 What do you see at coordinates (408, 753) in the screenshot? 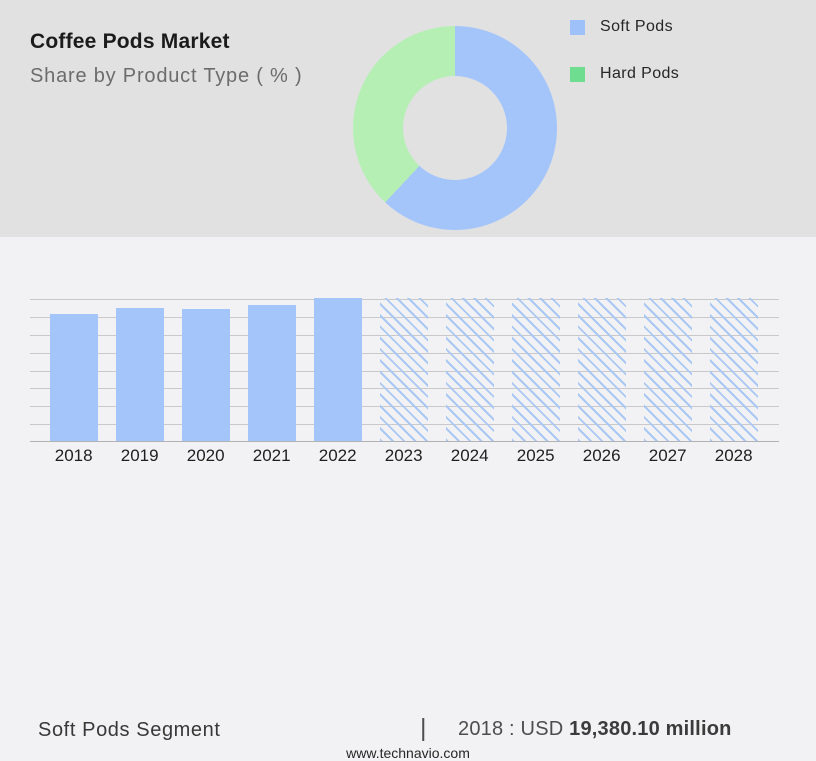
I see `website-url: www.technavio.com` at bounding box center [408, 753].